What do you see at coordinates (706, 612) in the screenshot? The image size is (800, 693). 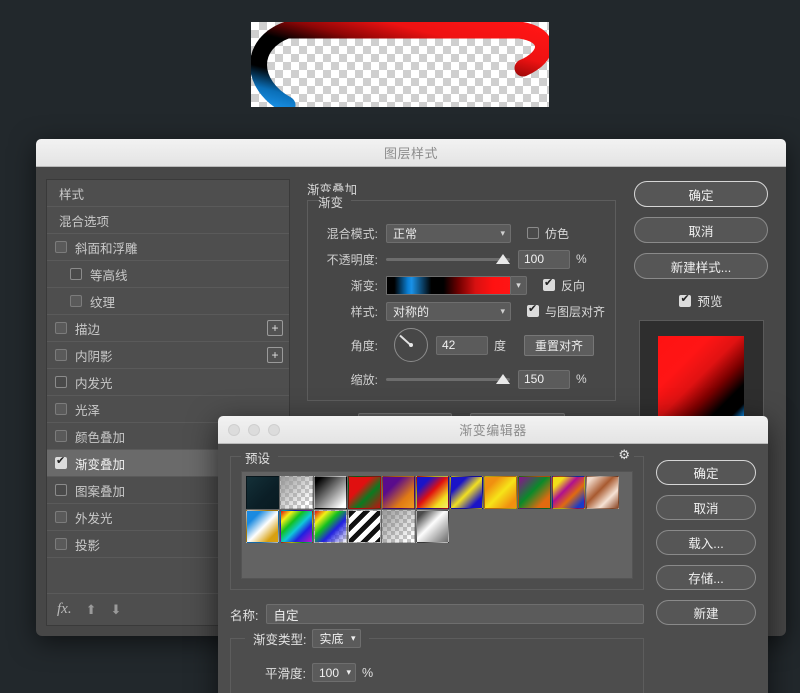 I see `ge-new-button: 新建` at bounding box center [706, 612].